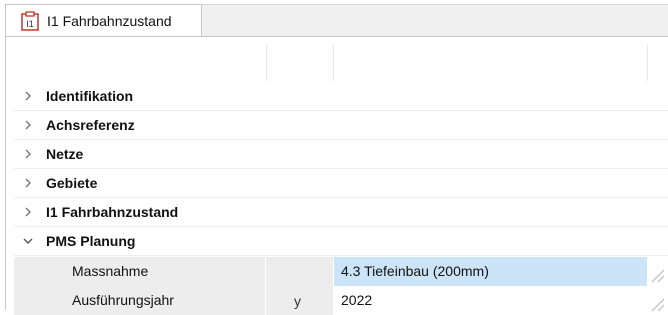  What do you see at coordinates (341, 212) in the screenshot?
I see `group-row-i1-fahrbahnzustand: I1 Fahrbahnzustand` at bounding box center [341, 212].